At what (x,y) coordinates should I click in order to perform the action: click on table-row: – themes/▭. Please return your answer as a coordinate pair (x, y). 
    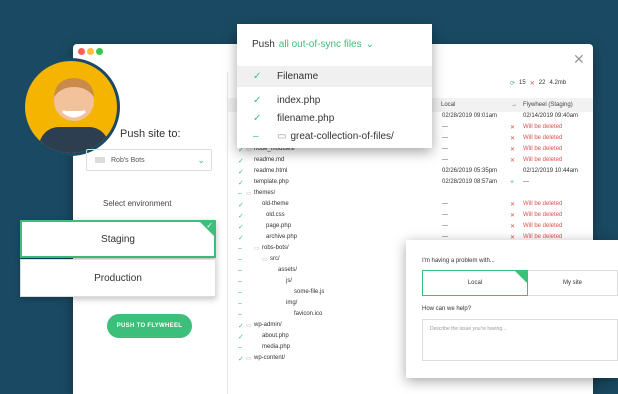
    Looking at the image, I should click on (410, 194).